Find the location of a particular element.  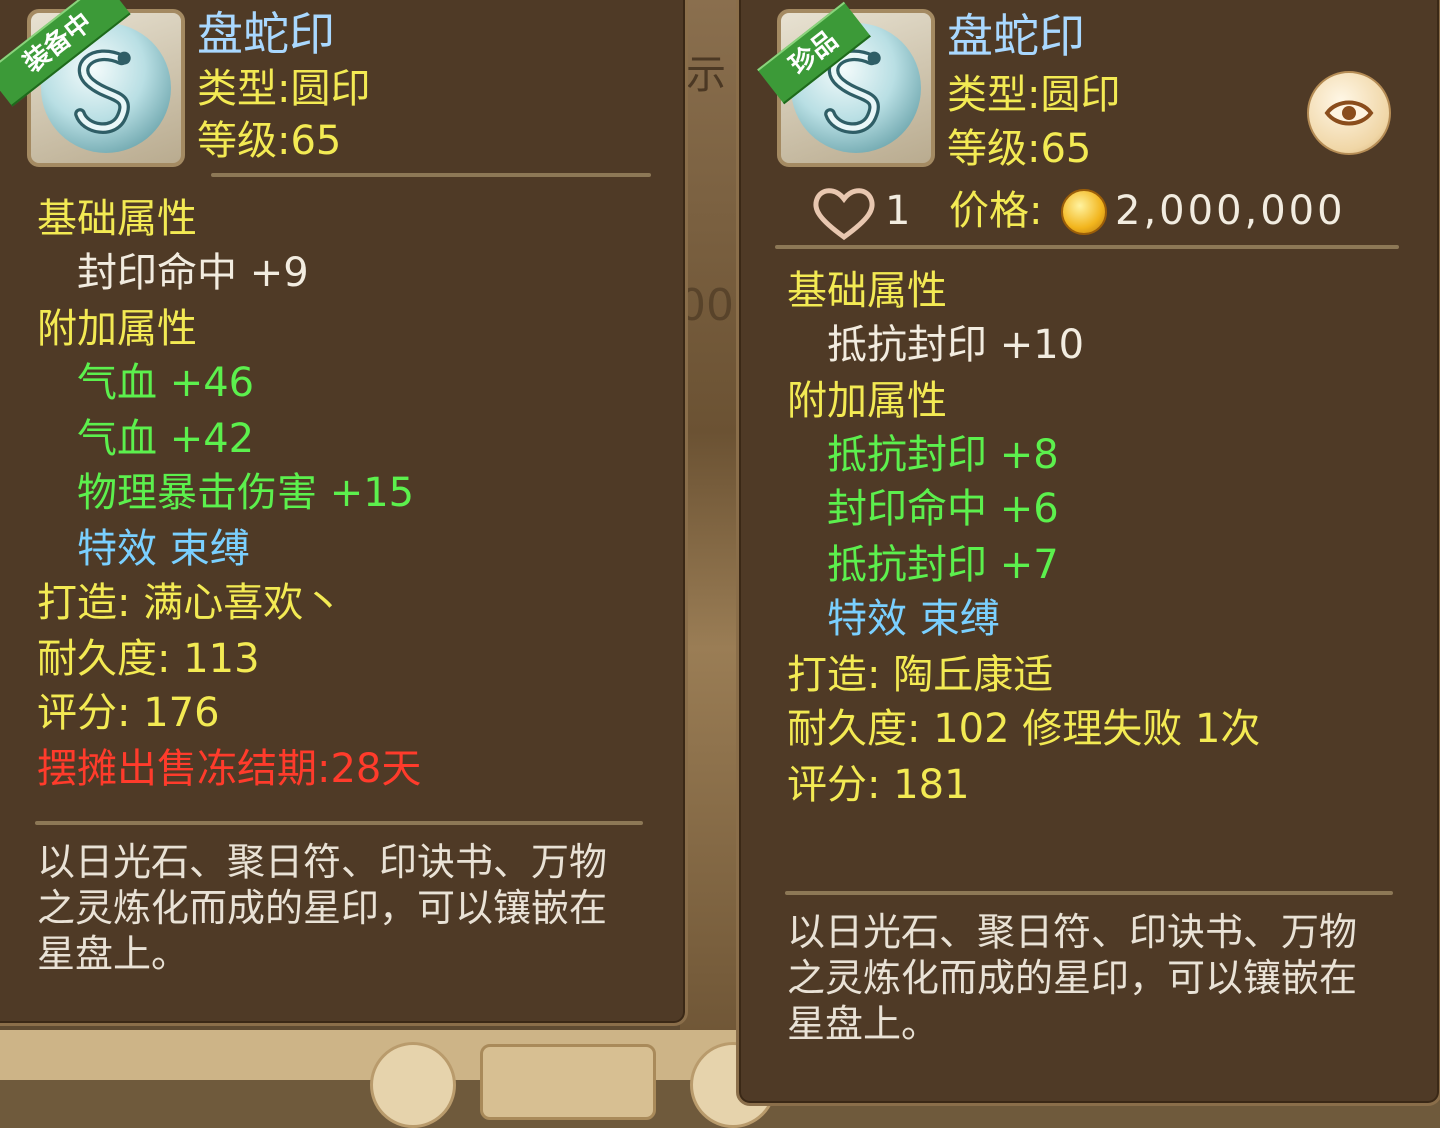

eye-icon is located at coordinates (1349, 113).